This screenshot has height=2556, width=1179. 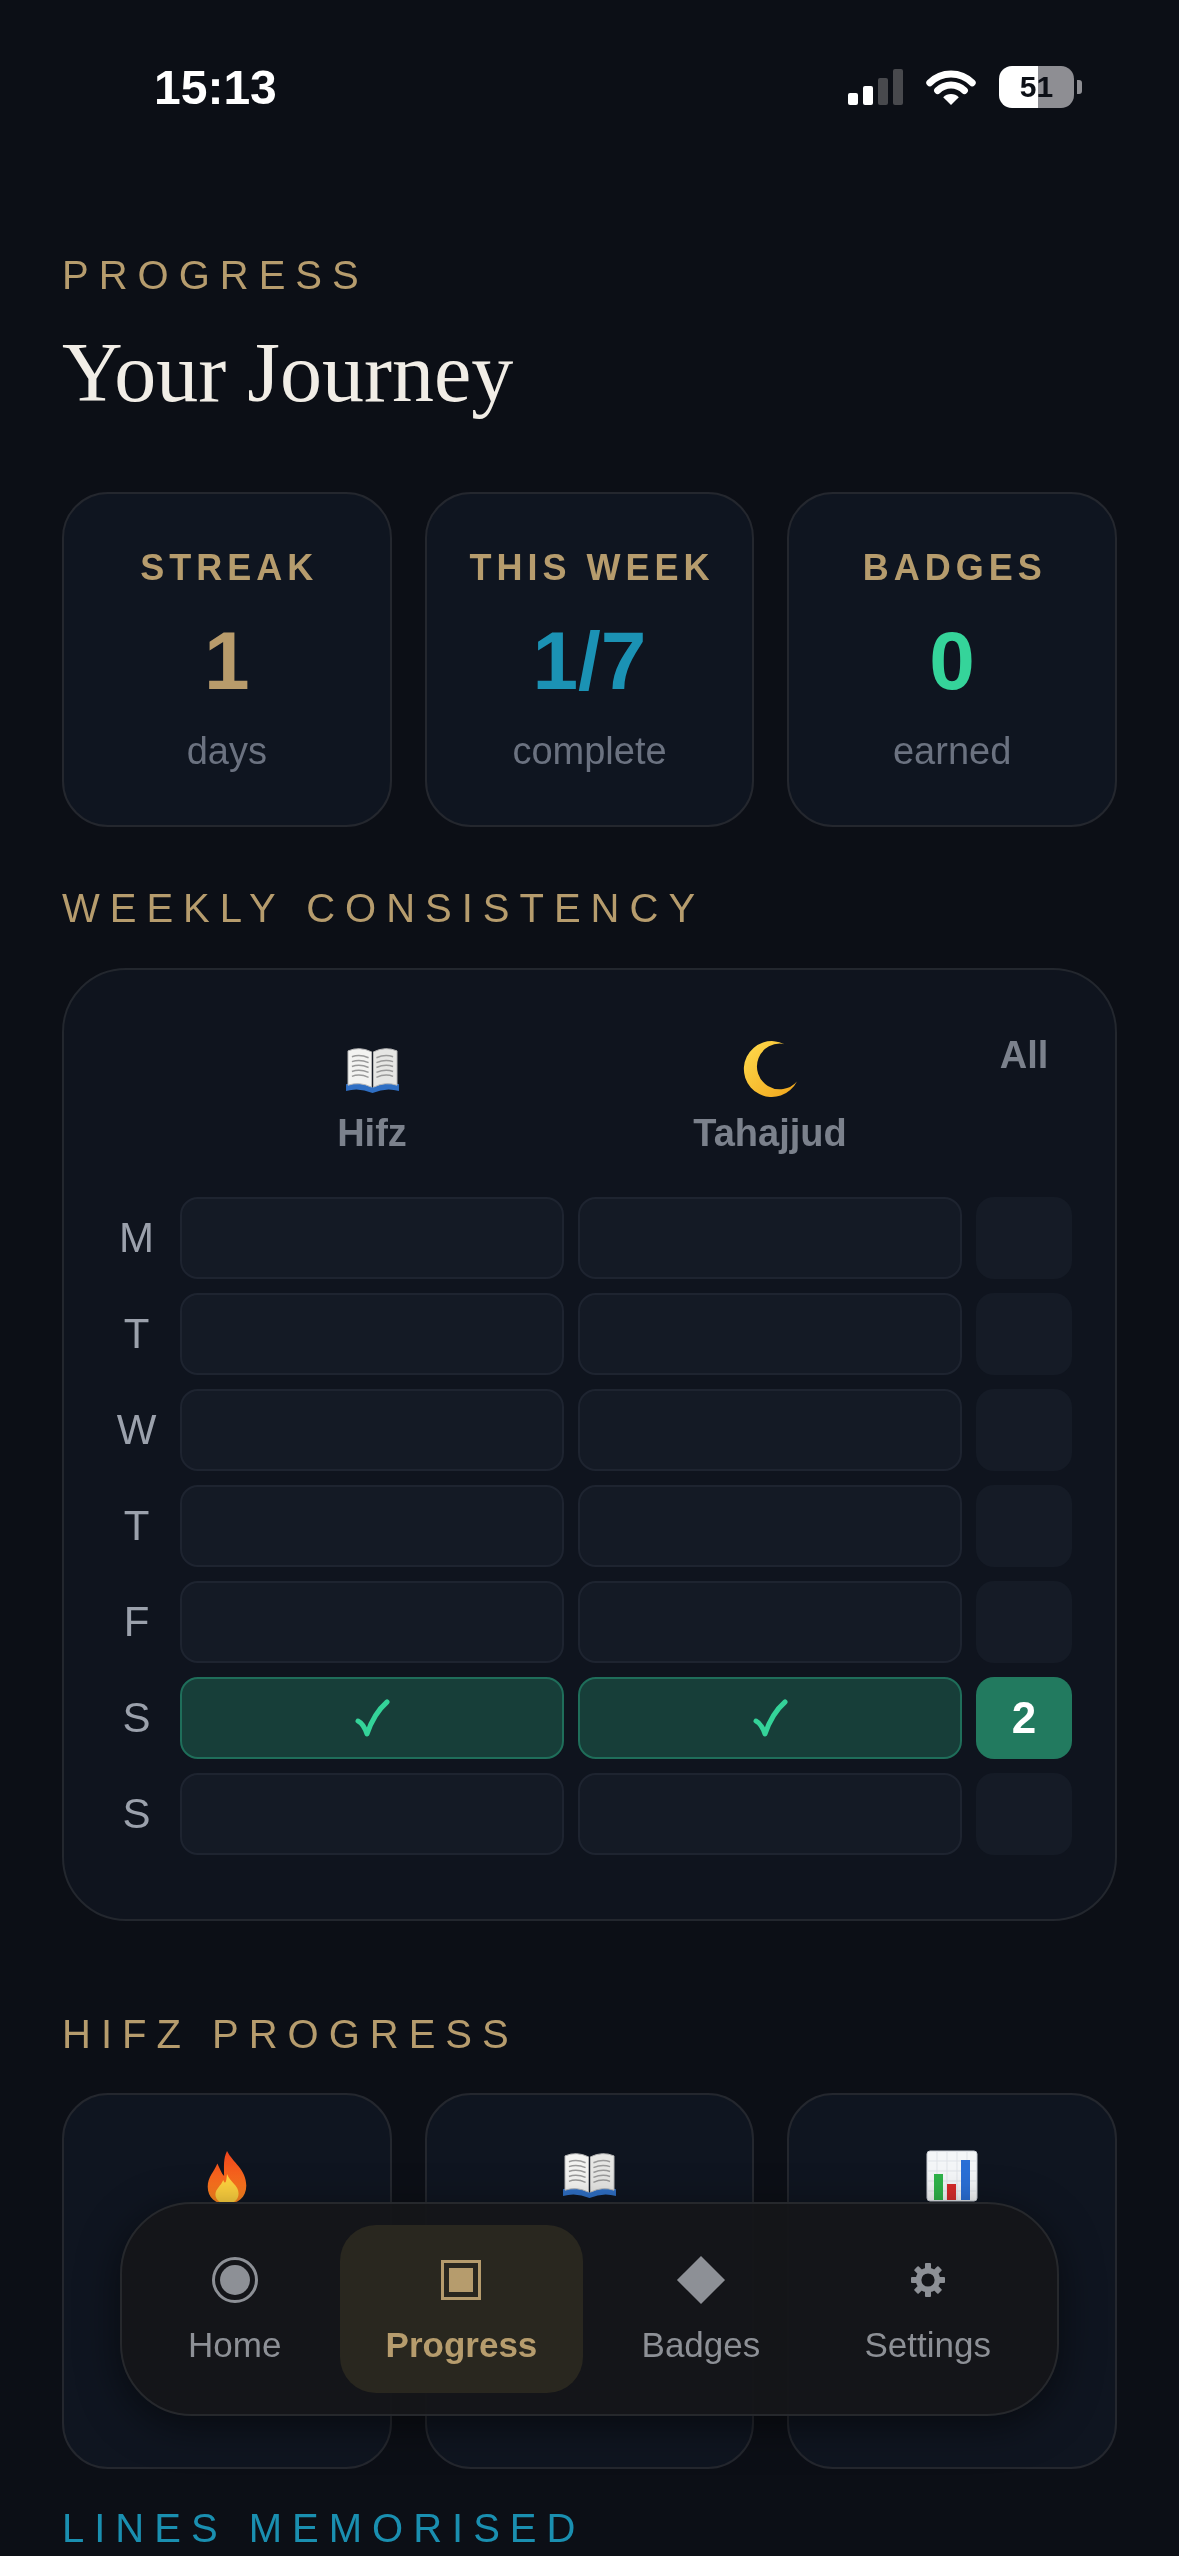 I want to click on stat-value: 1/7, so click(x=589, y=661).